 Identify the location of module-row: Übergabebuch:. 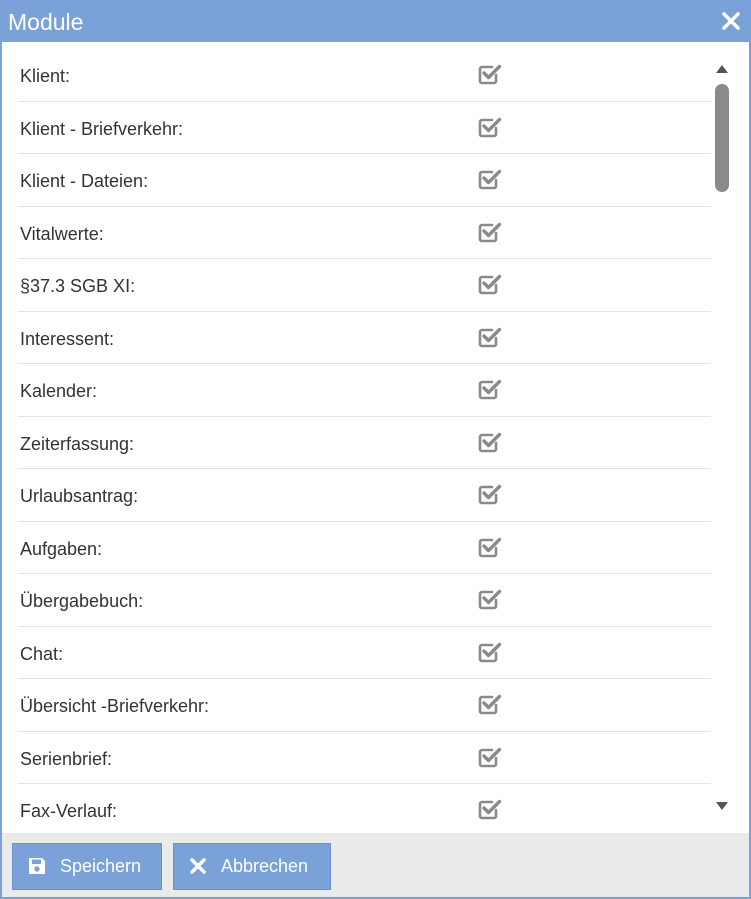
(364, 600).